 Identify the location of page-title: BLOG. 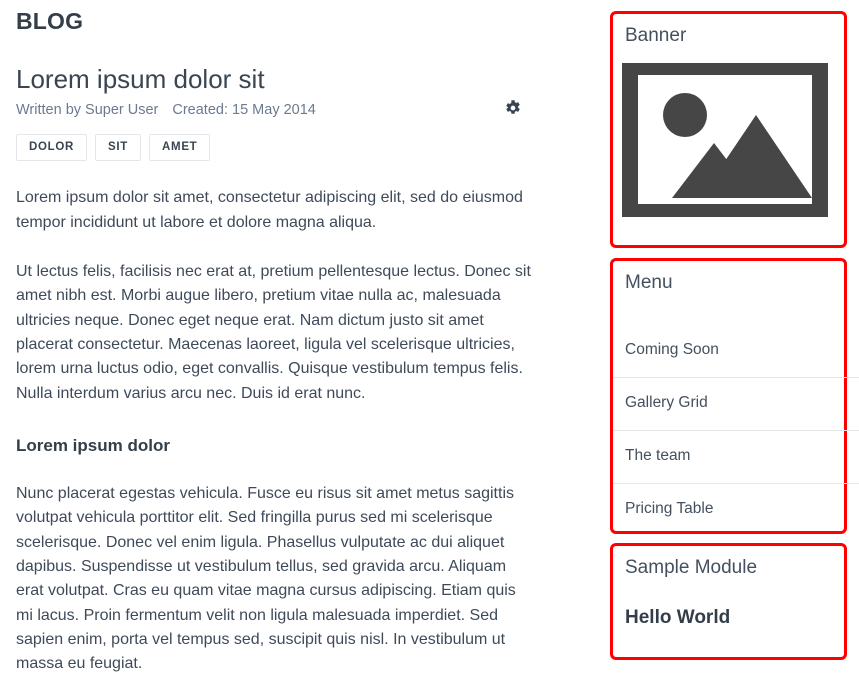
(50, 21).